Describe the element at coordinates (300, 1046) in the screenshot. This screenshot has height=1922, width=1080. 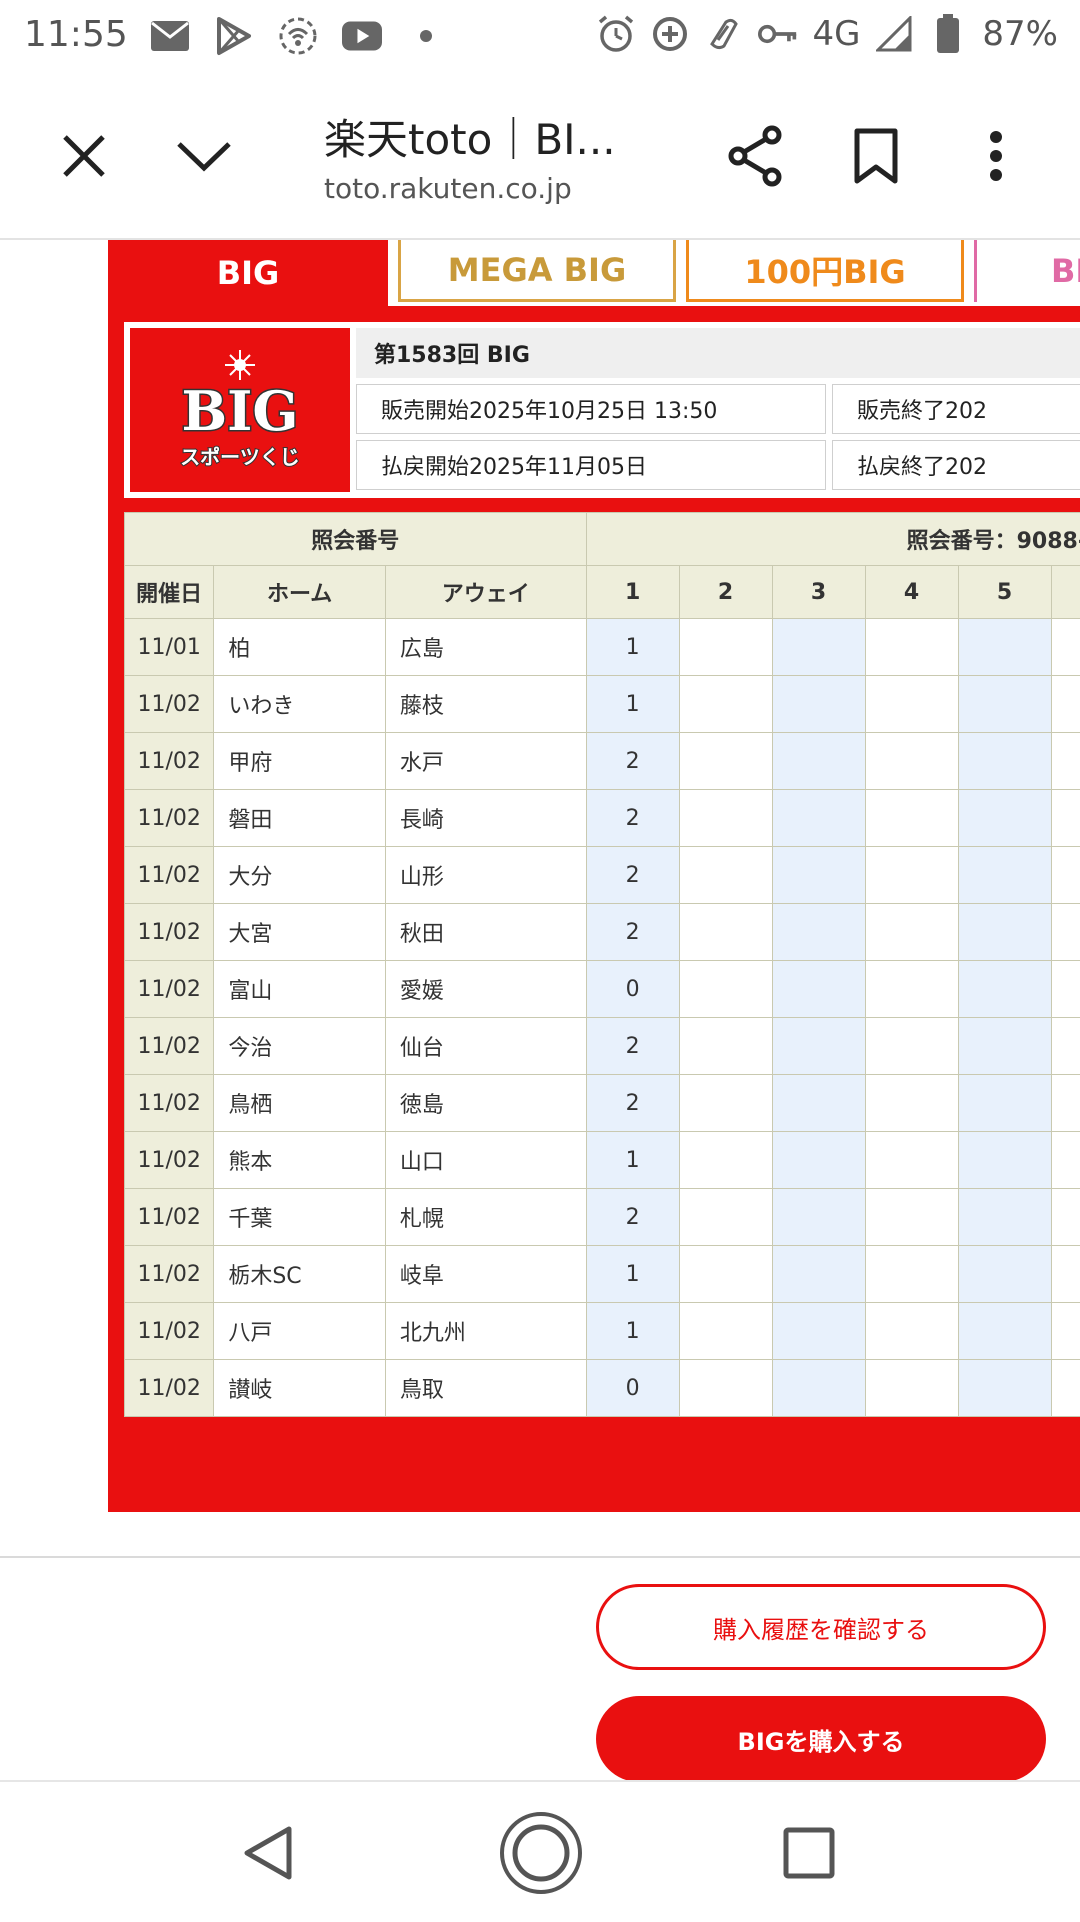
I see `home-team: 今治` at that location.